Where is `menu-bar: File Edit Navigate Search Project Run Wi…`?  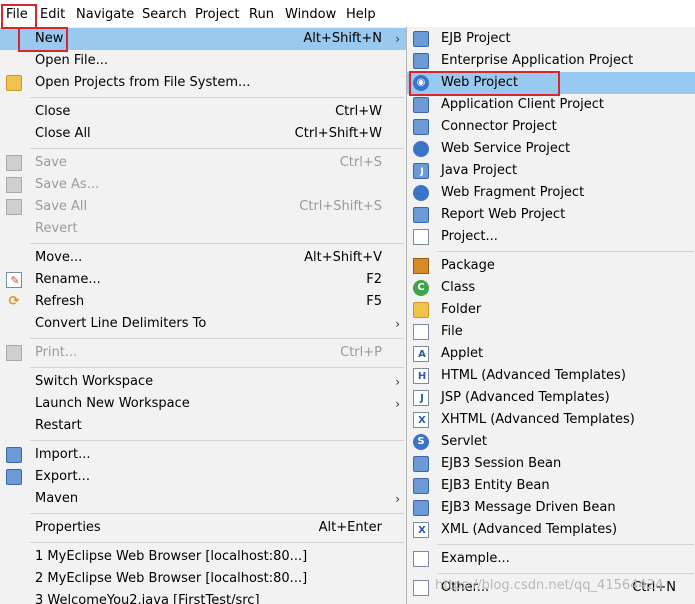 menu-bar: File Edit Navigate Search Project Run Wi… is located at coordinates (347, 14).